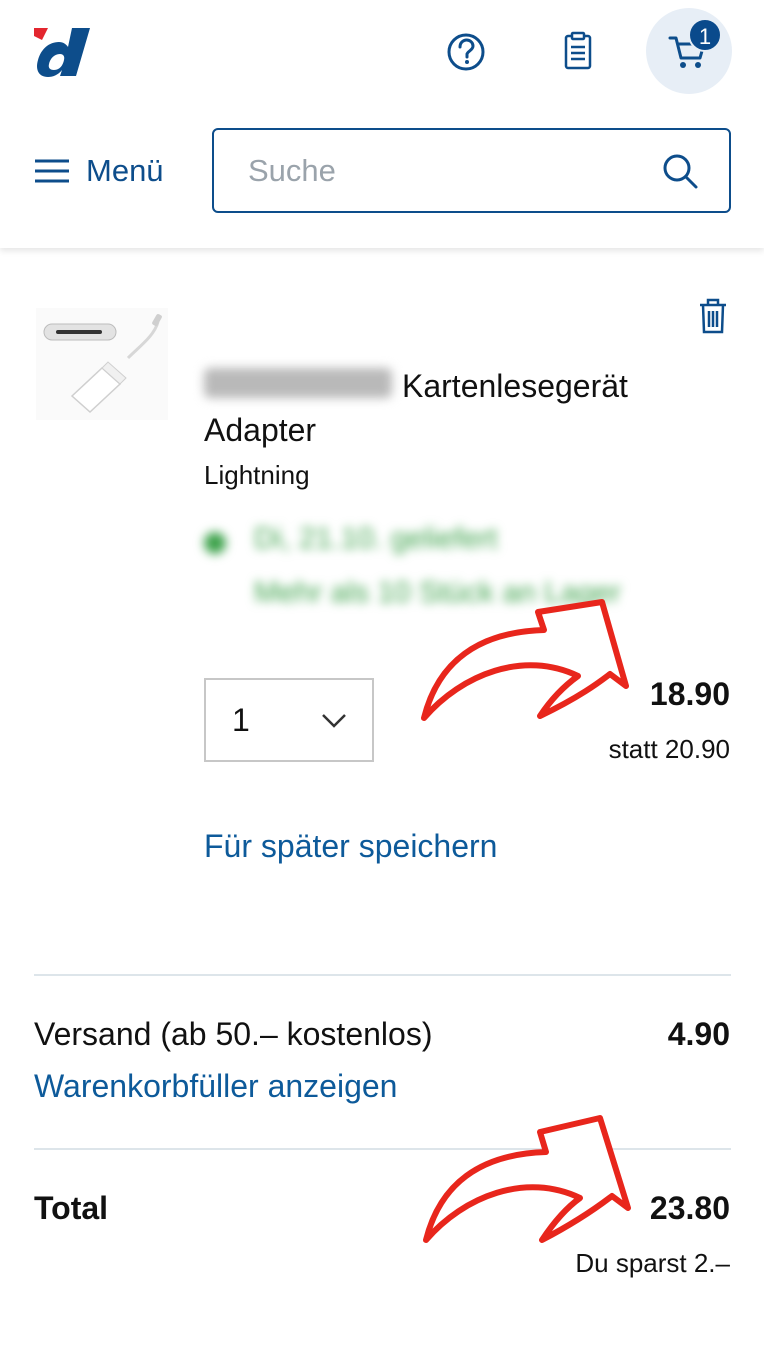 The image size is (764, 1350). What do you see at coordinates (448, 171) in the screenshot?
I see `search-input` at bounding box center [448, 171].